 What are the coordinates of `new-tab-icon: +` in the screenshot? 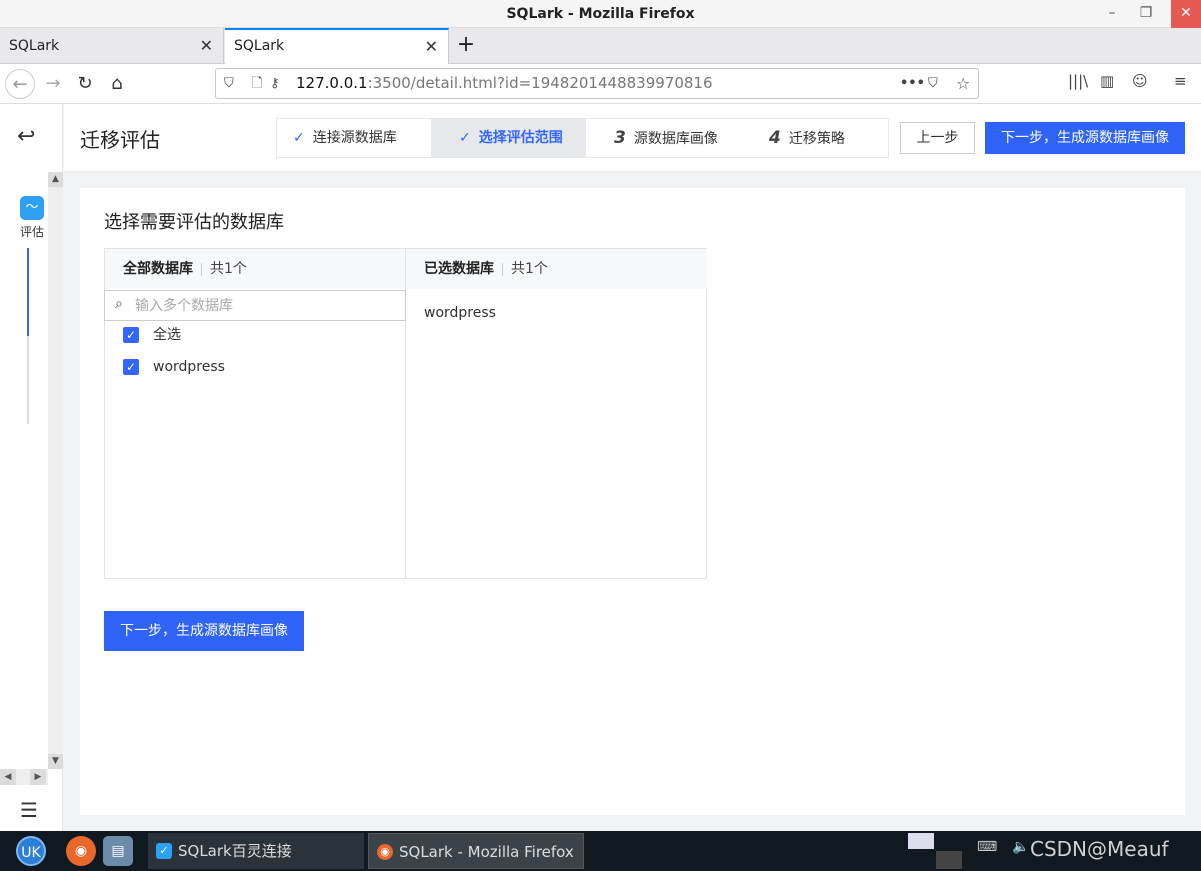 It's located at (466, 46).